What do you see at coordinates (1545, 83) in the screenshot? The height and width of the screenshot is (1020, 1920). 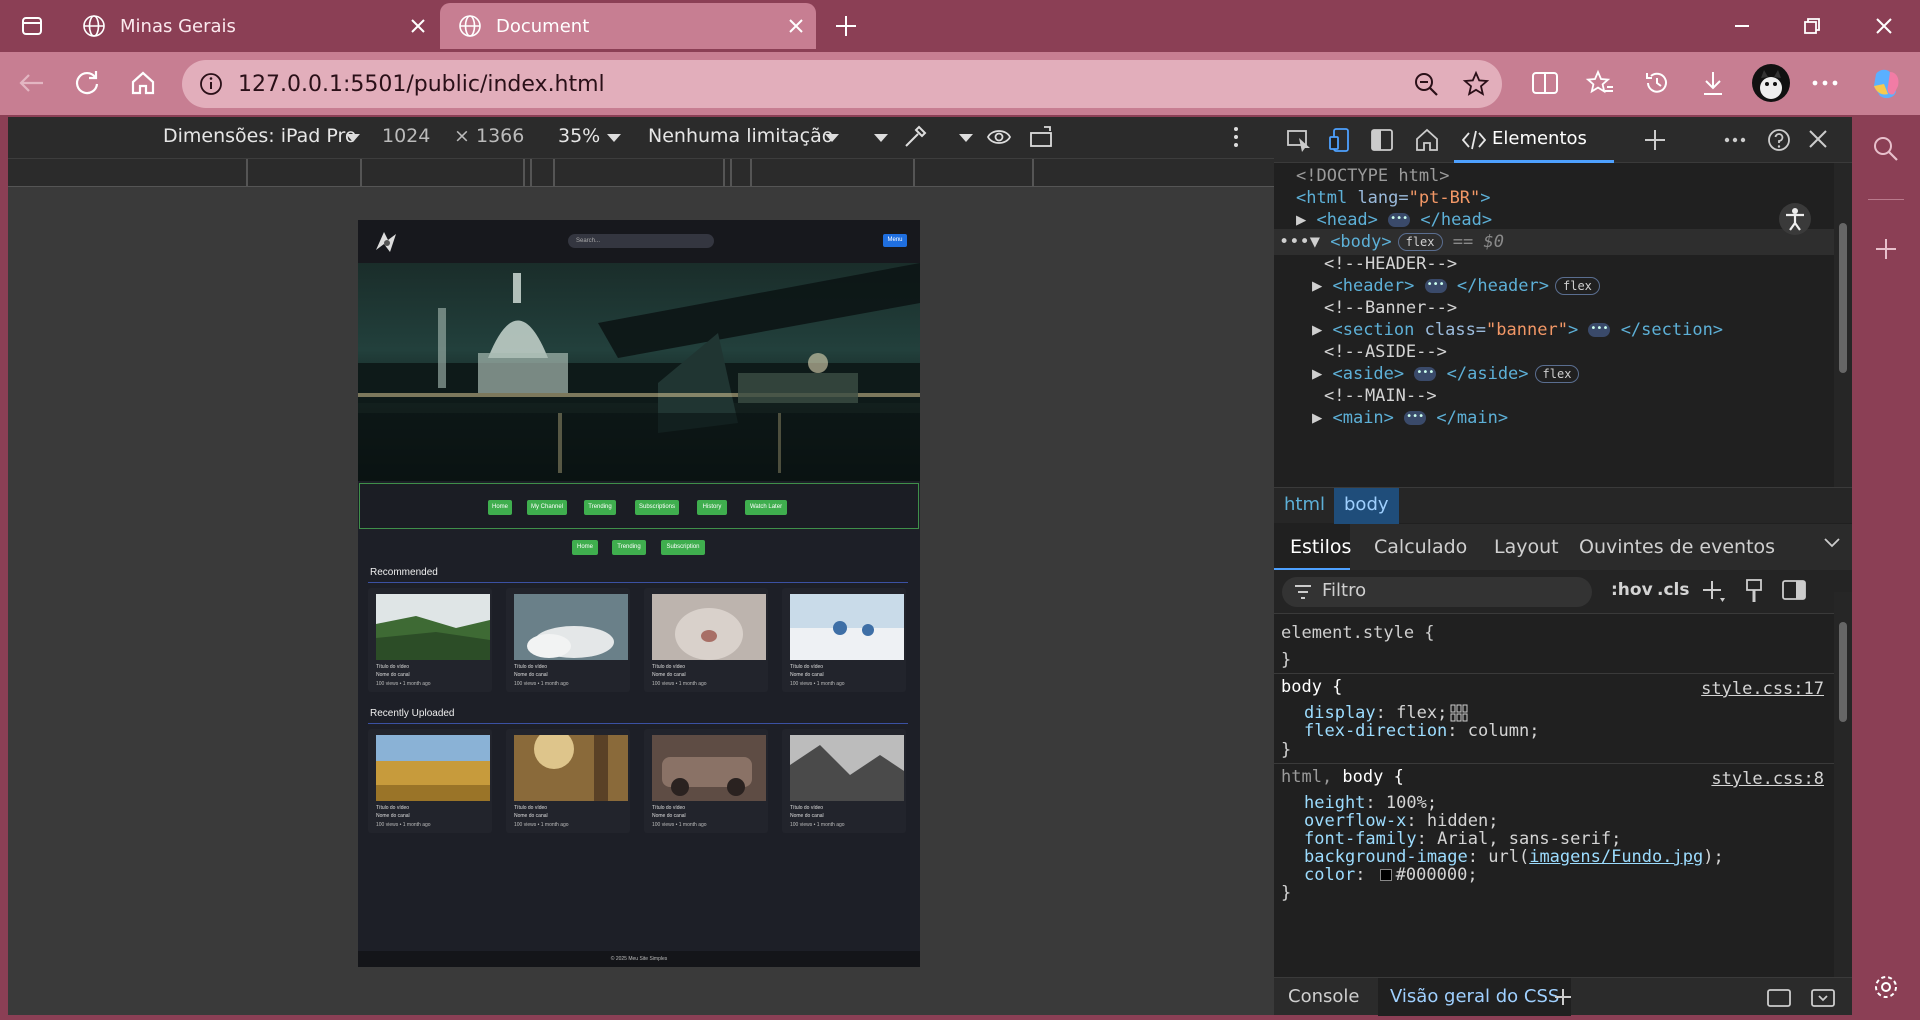 I see `split-screen-button` at bounding box center [1545, 83].